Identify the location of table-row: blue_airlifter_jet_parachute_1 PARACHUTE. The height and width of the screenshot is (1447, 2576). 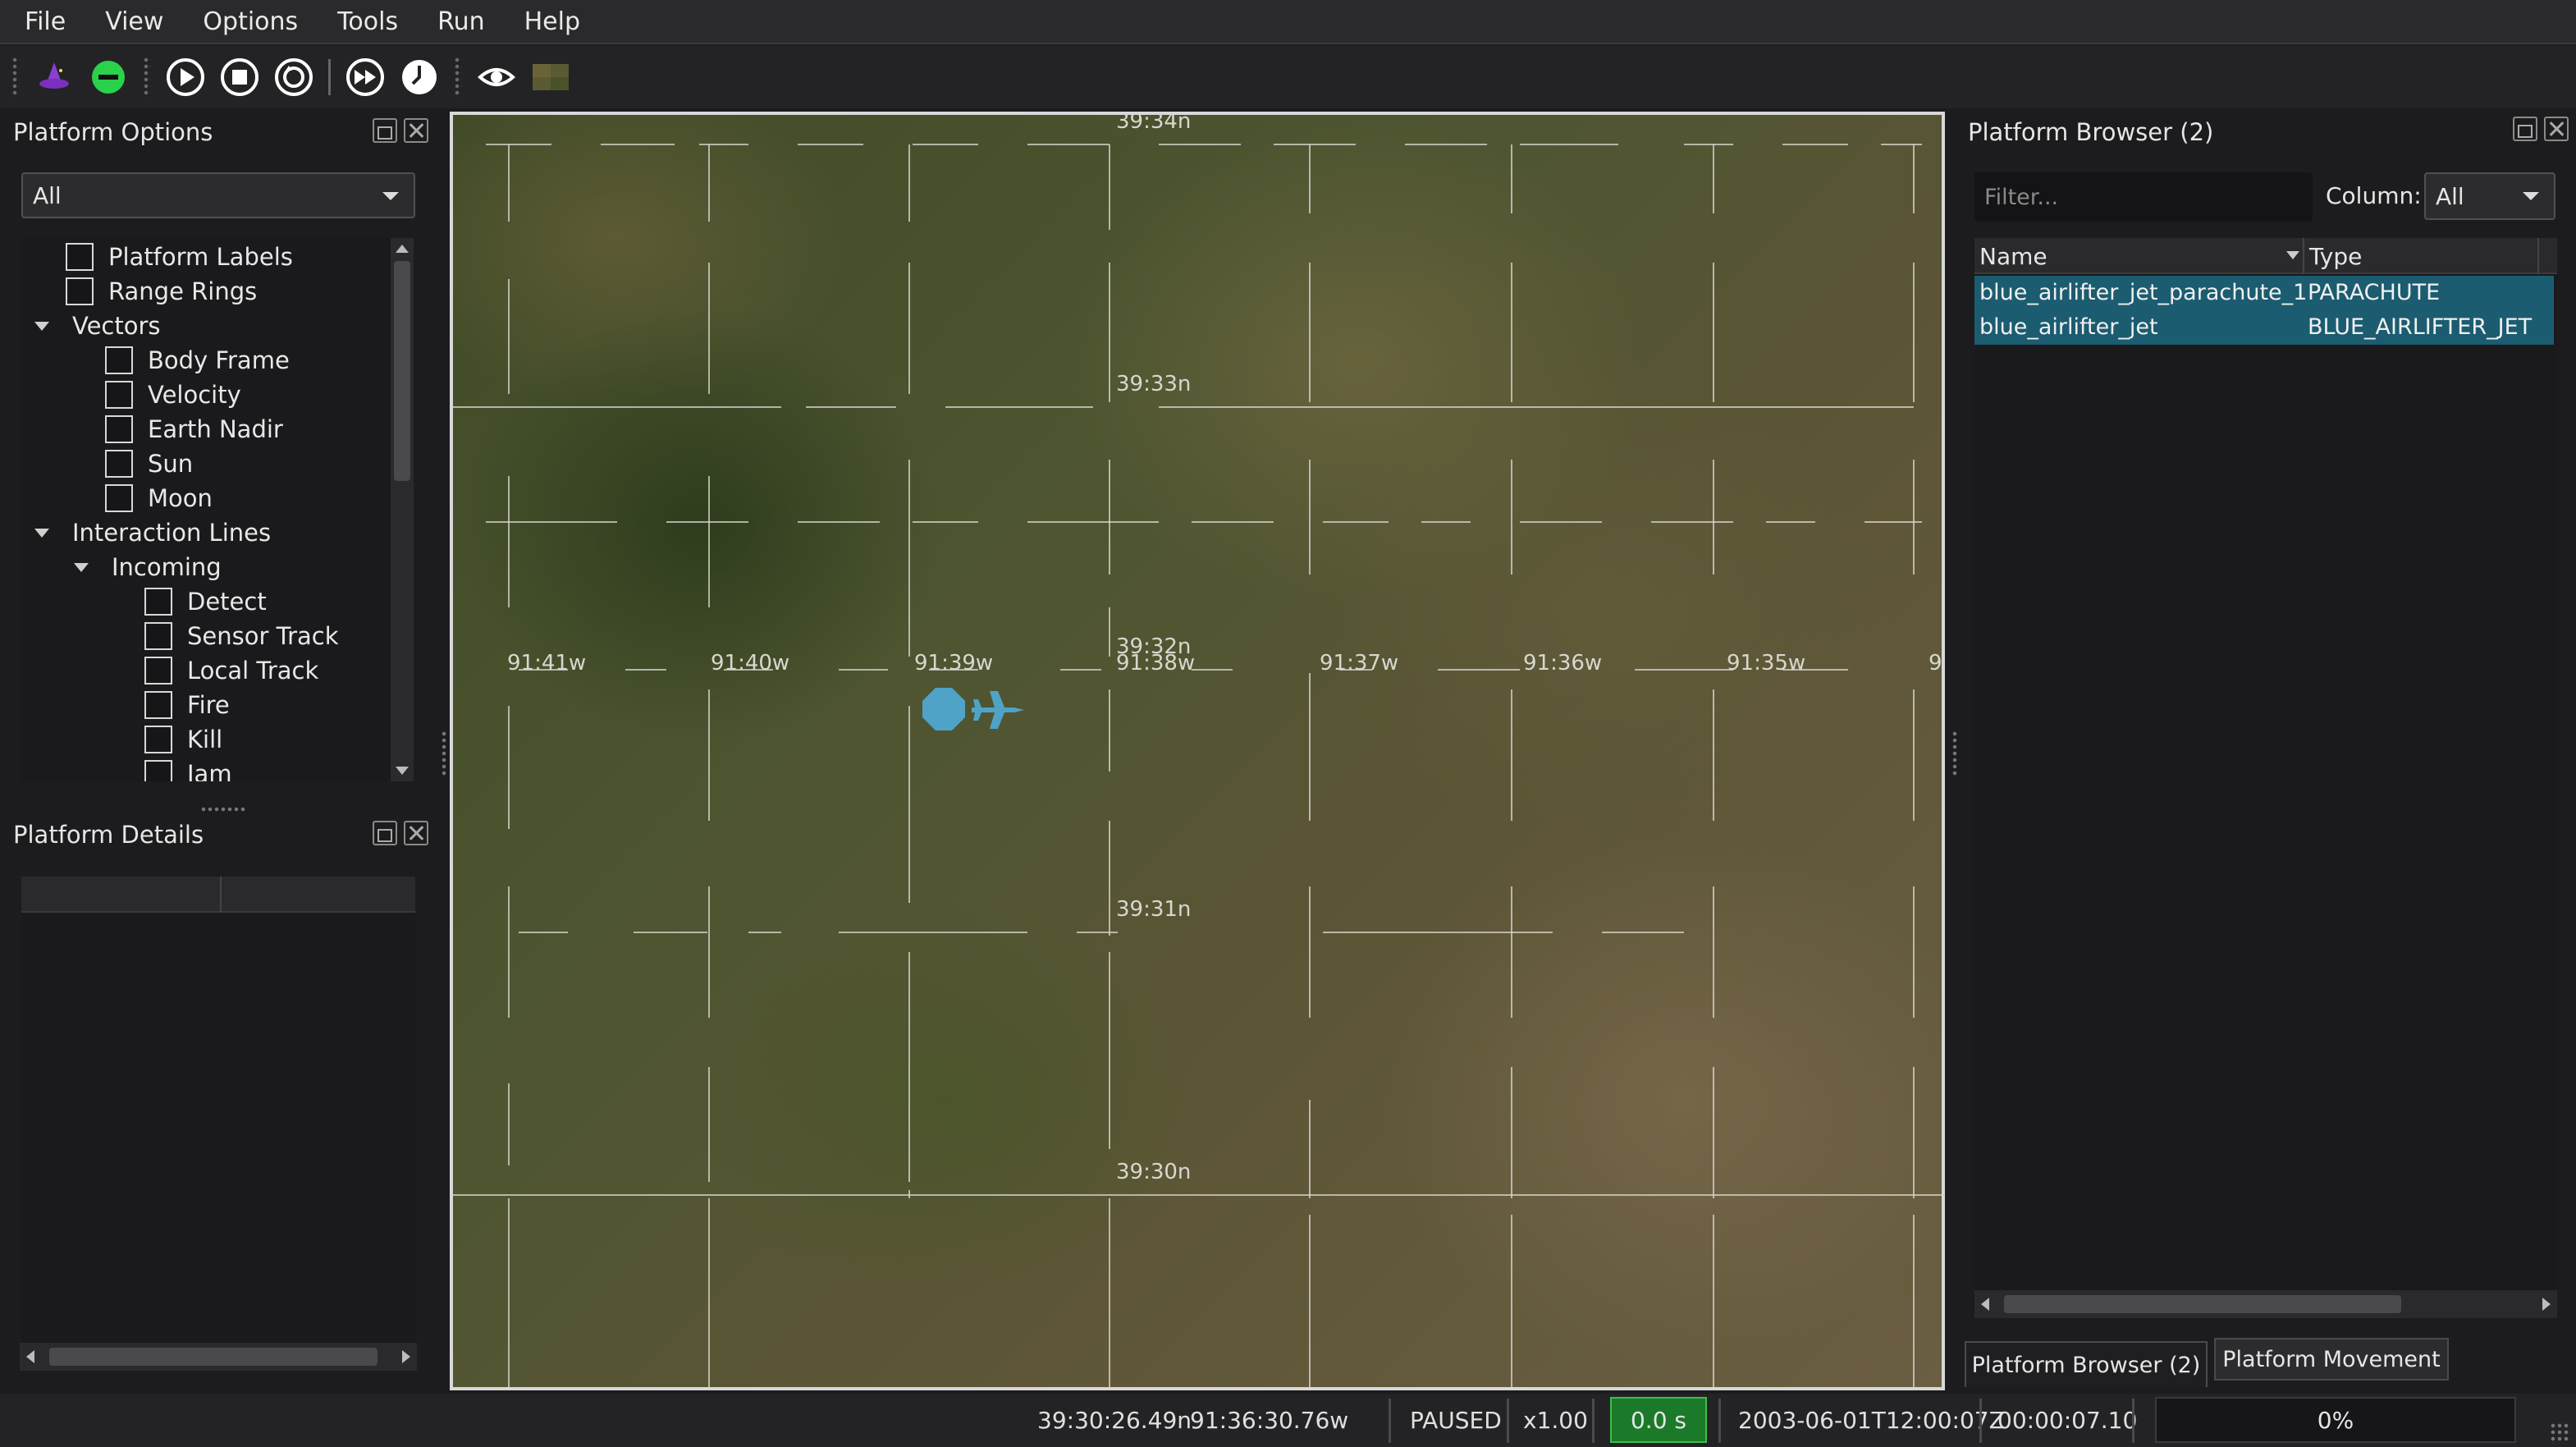
(2264, 293).